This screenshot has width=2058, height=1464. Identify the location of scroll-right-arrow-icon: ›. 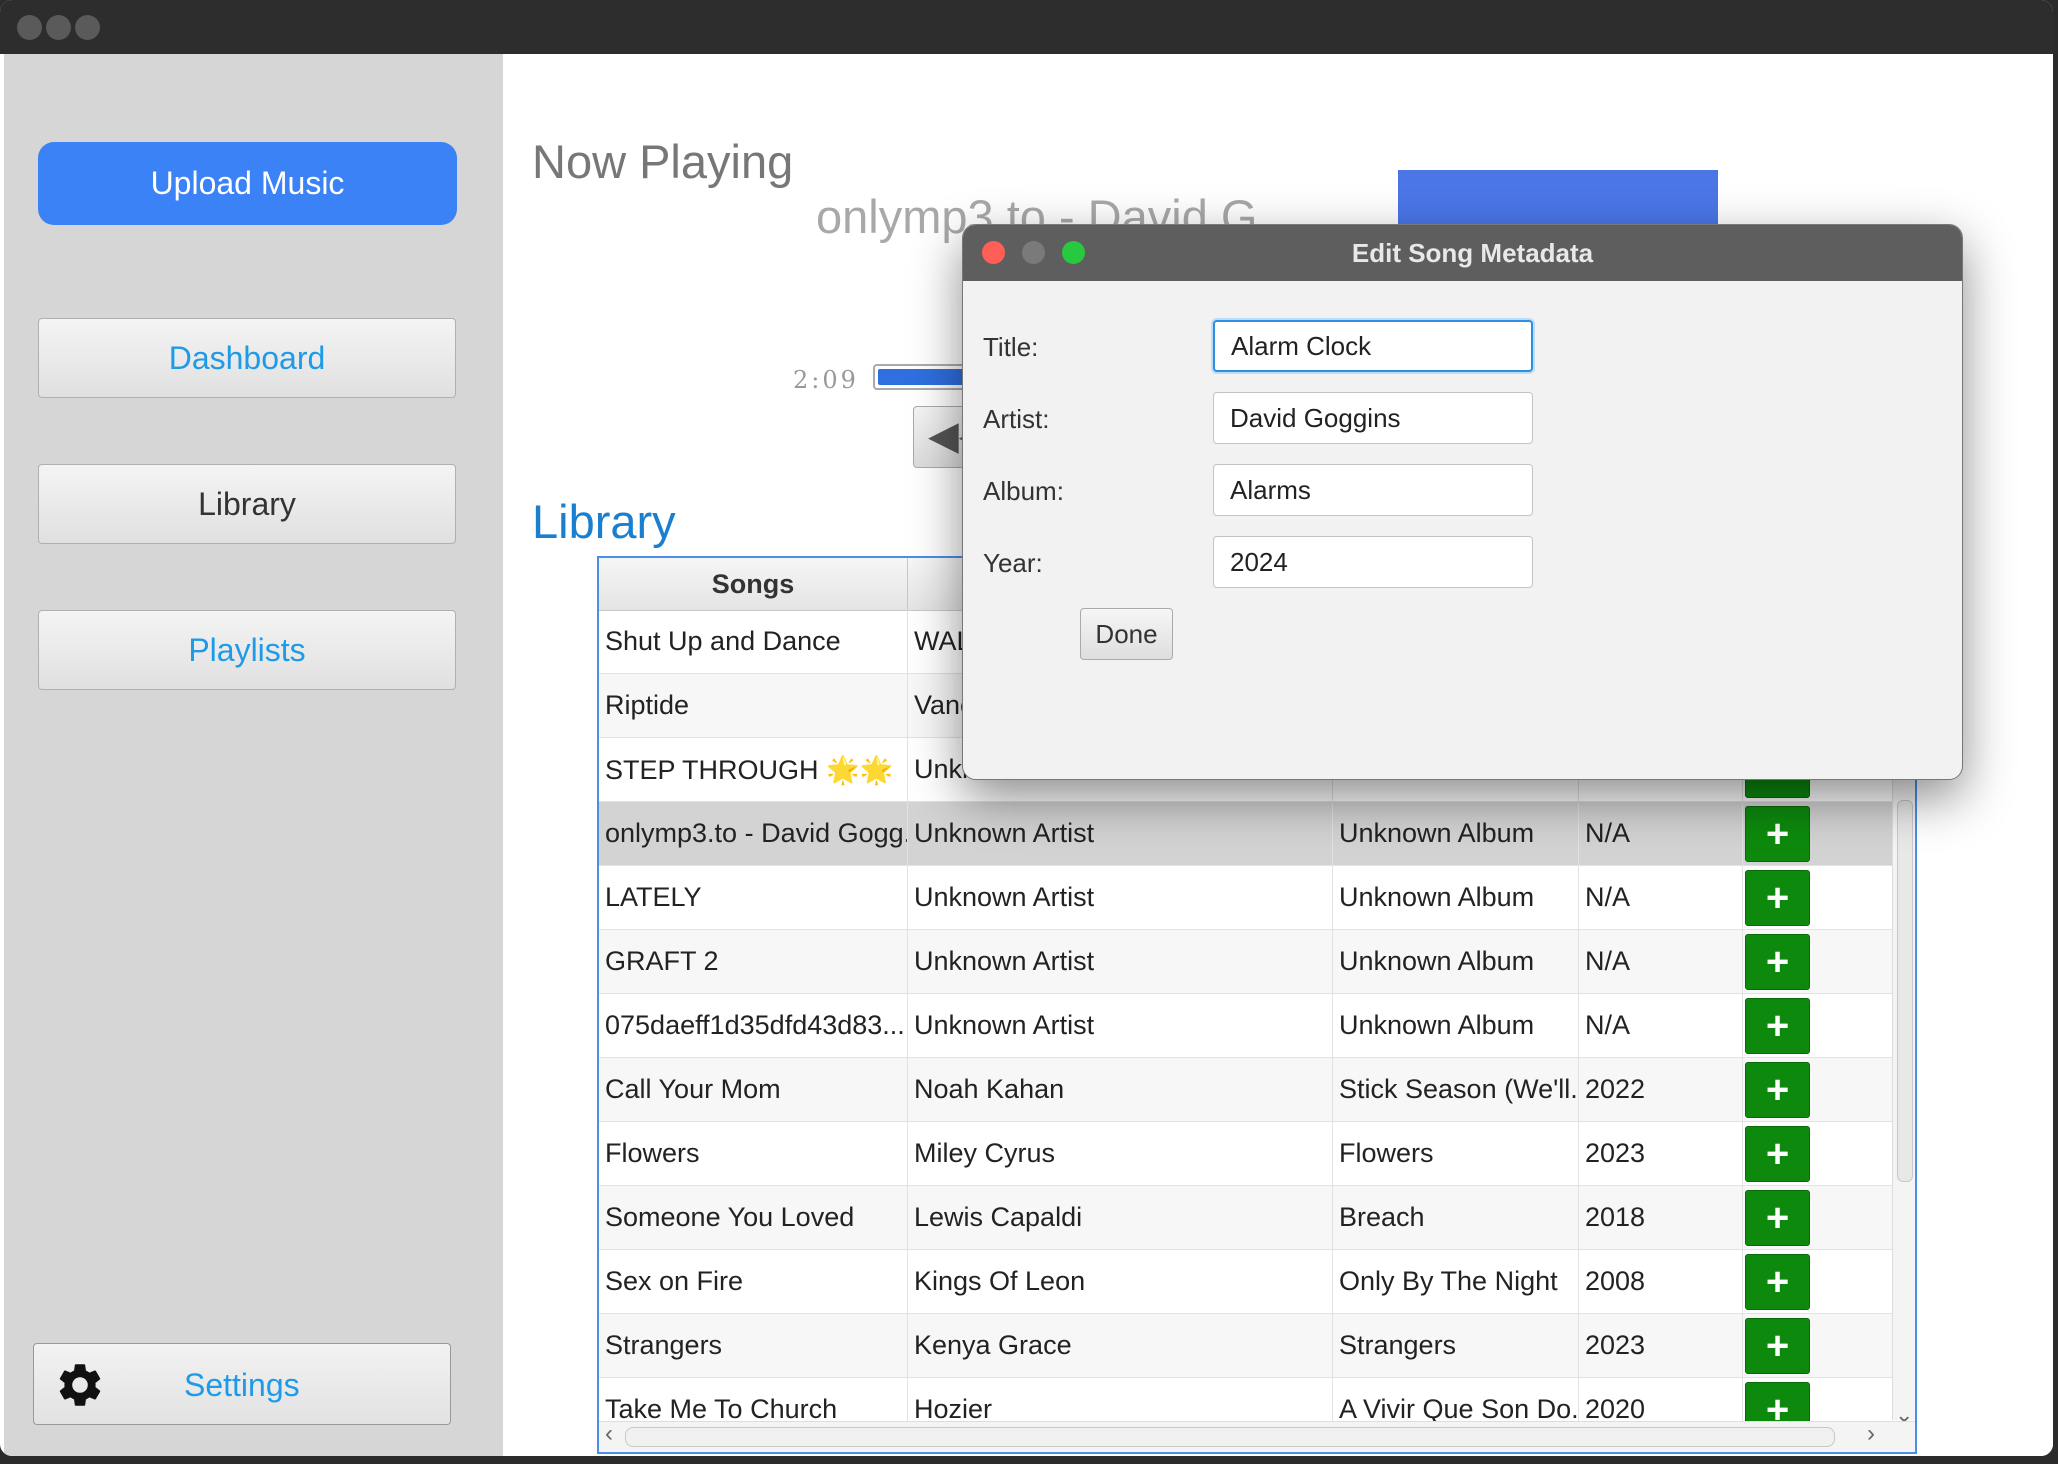
(1871, 1434).